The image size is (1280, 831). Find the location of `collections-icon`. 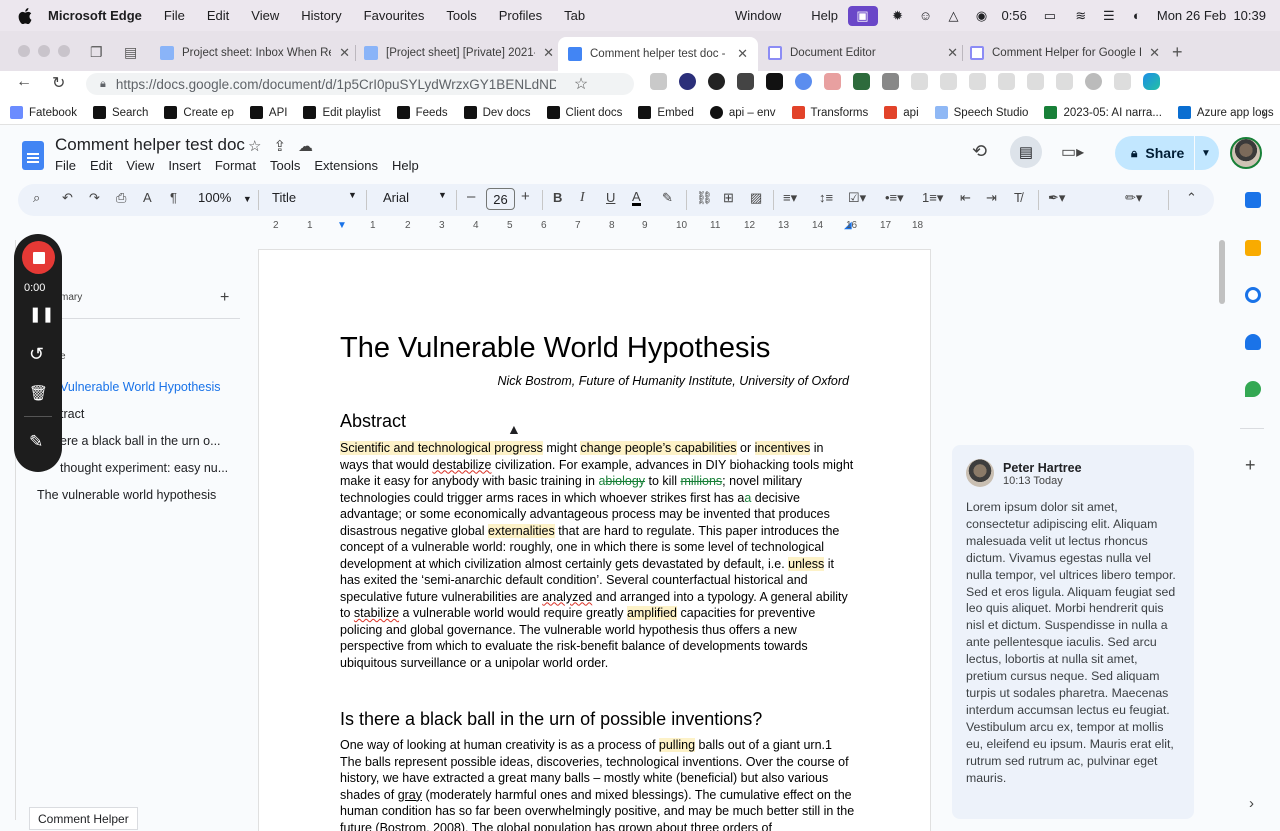

collections-icon is located at coordinates (977, 81).